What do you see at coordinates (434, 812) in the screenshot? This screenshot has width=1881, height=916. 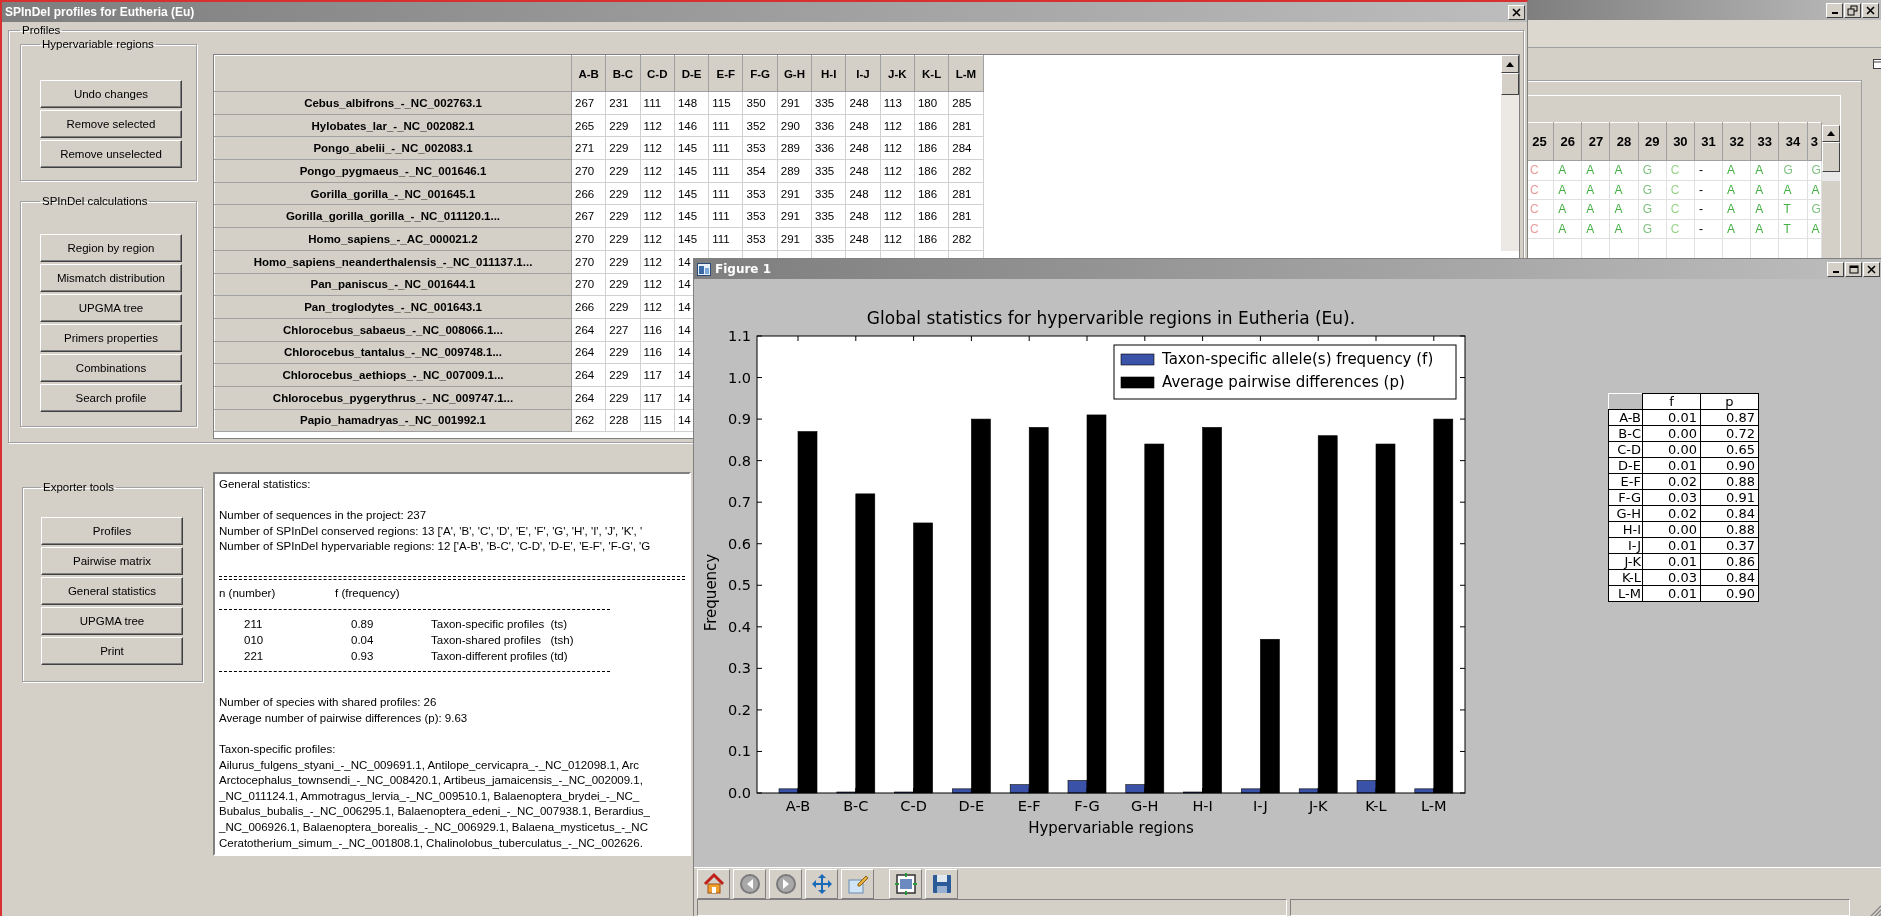 I see `text-line: Bubalus_bubalis_-_NC_006295.1, Balaenoptera_edeni_-_NC_007938.1, Berardius_` at bounding box center [434, 812].